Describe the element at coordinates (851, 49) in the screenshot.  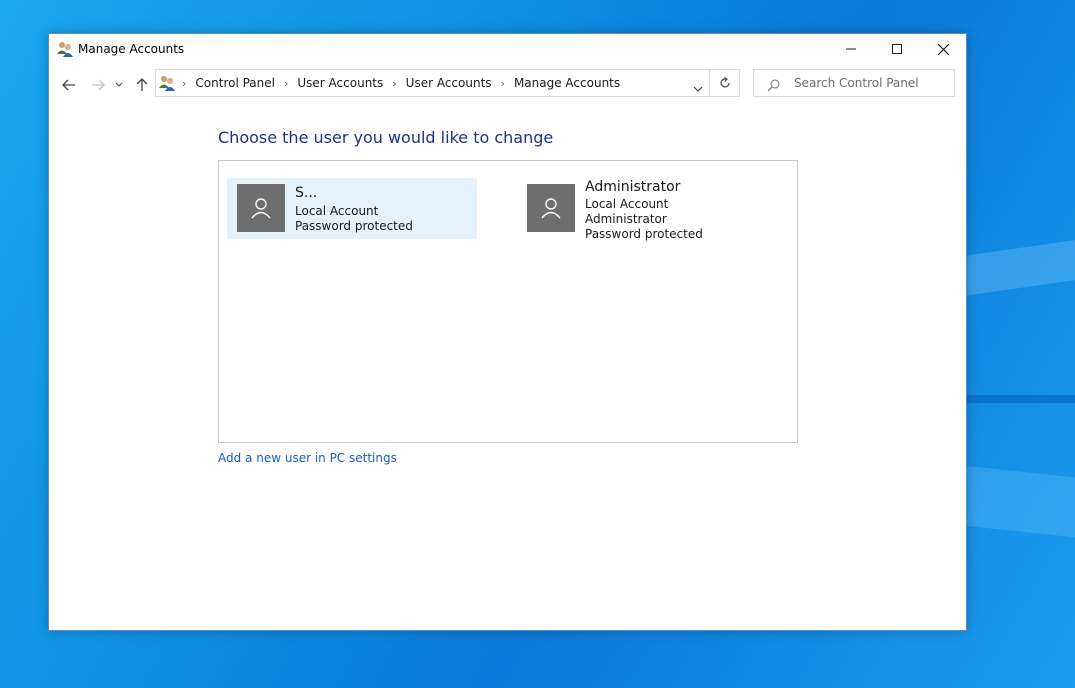
I see `minimize-button` at that location.